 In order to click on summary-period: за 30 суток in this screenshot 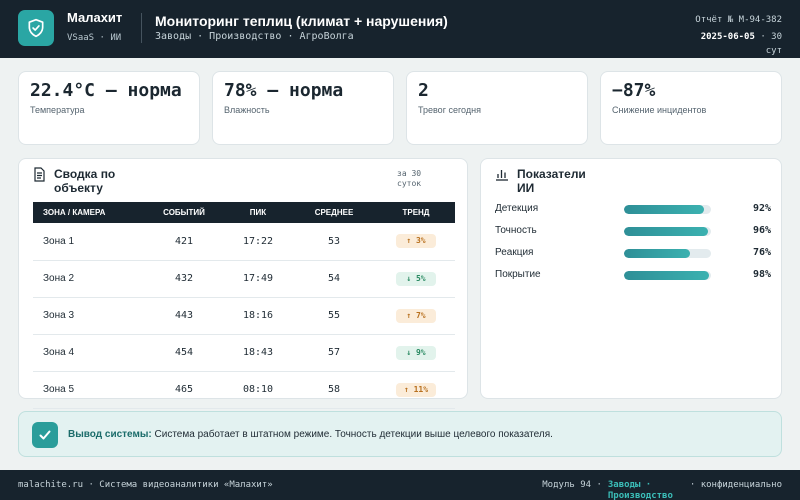, I will do `click(409, 178)`.